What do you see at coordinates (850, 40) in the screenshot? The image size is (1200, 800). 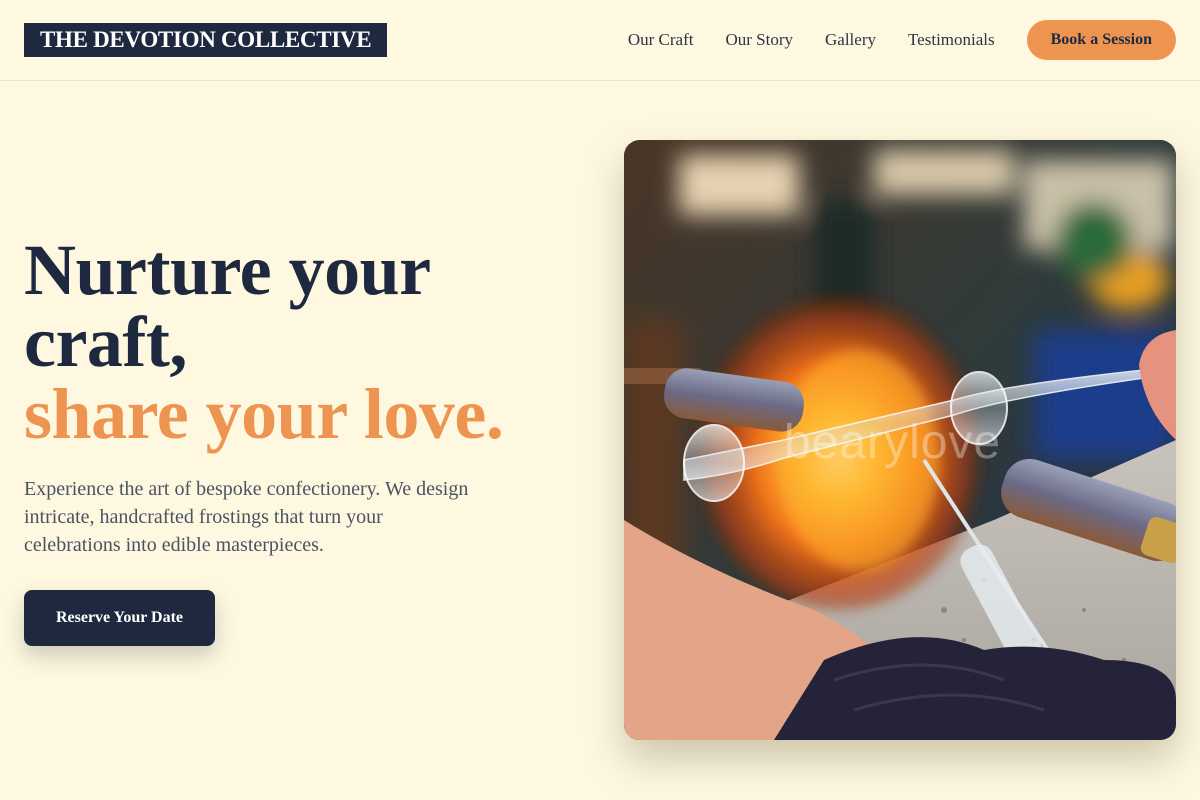 I see `nav-link-gallery: Gallery` at bounding box center [850, 40].